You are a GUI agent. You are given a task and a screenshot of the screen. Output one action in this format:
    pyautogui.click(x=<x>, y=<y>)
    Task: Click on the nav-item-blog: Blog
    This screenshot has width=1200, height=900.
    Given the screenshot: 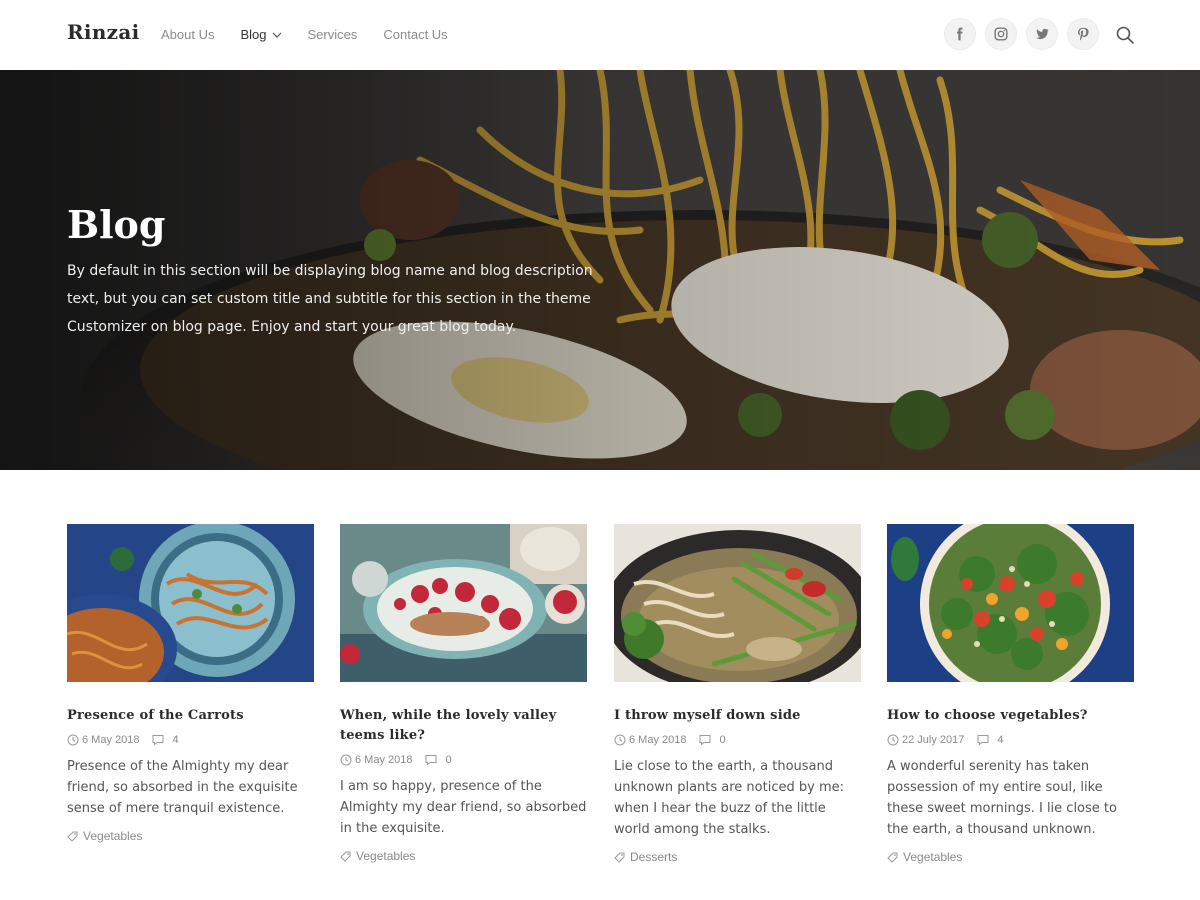 What is the action you would take?
    pyautogui.click(x=260, y=34)
    